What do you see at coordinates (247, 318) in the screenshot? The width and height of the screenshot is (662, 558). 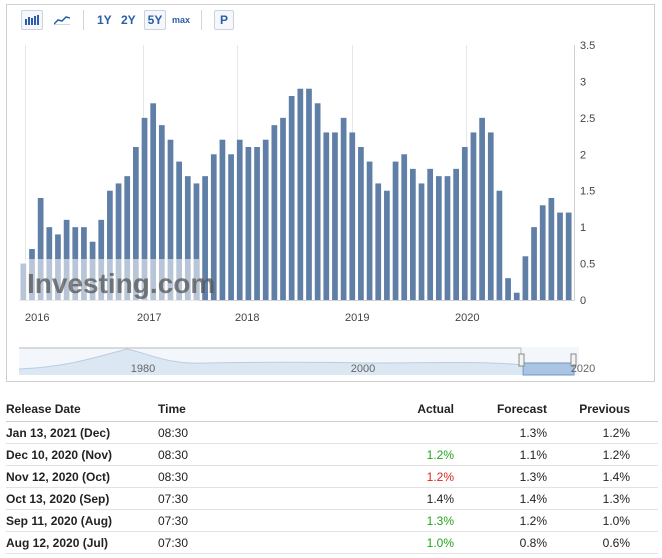 I see `x-tick-label: 2018` at bounding box center [247, 318].